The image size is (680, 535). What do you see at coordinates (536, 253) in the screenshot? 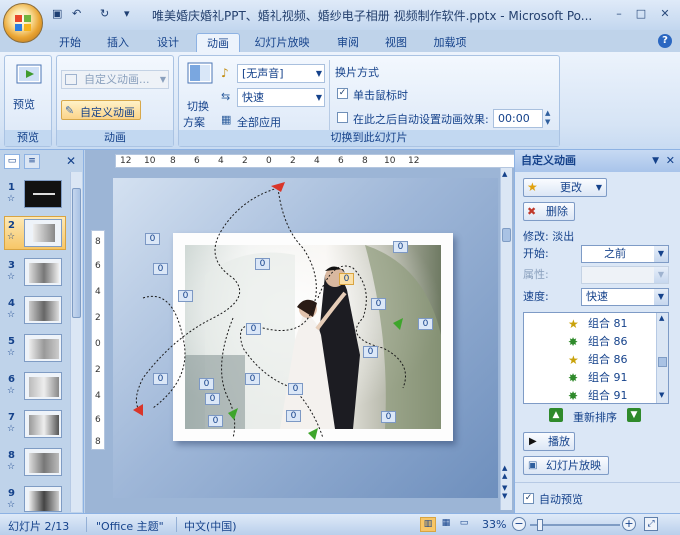
I see `start-label: 开始:` at bounding box center [536, 253].